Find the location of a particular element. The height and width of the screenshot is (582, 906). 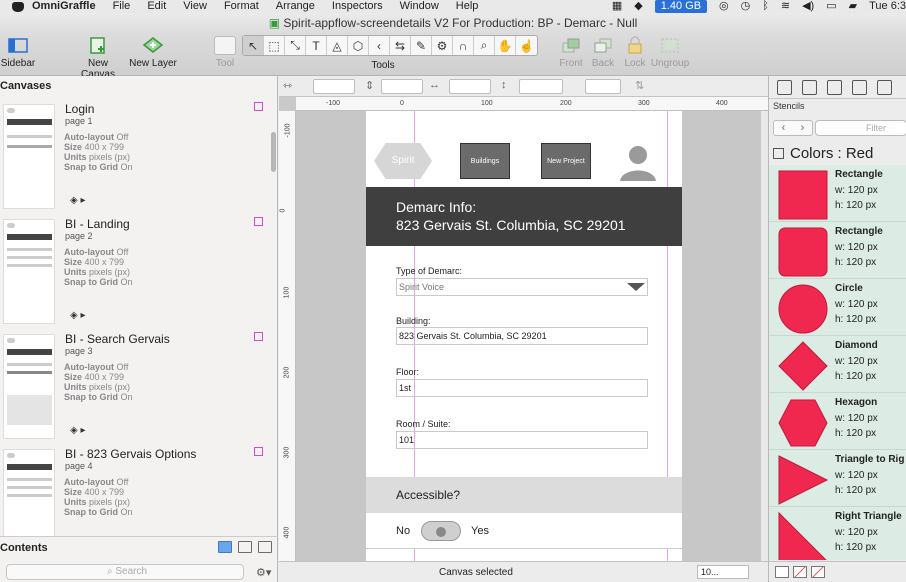

gear-inspector-icon is located at coordinates (834, 87).